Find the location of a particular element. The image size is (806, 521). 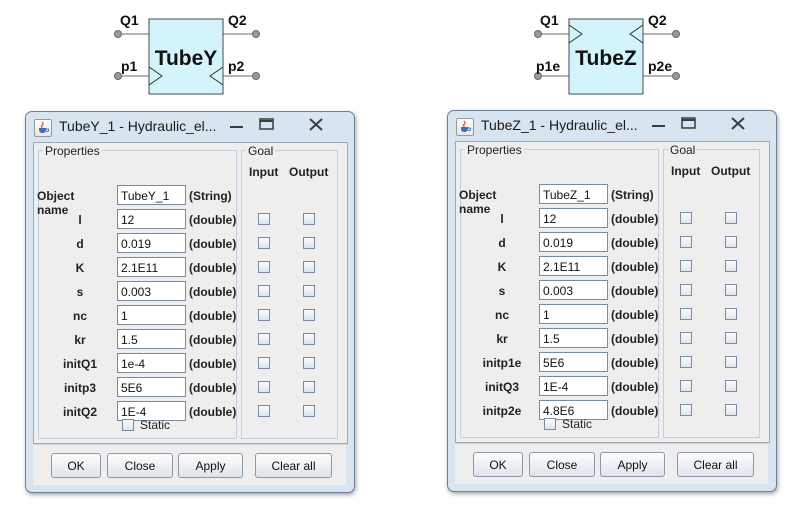

port-label-p2e: p2e is located at coordinates (660, 66).